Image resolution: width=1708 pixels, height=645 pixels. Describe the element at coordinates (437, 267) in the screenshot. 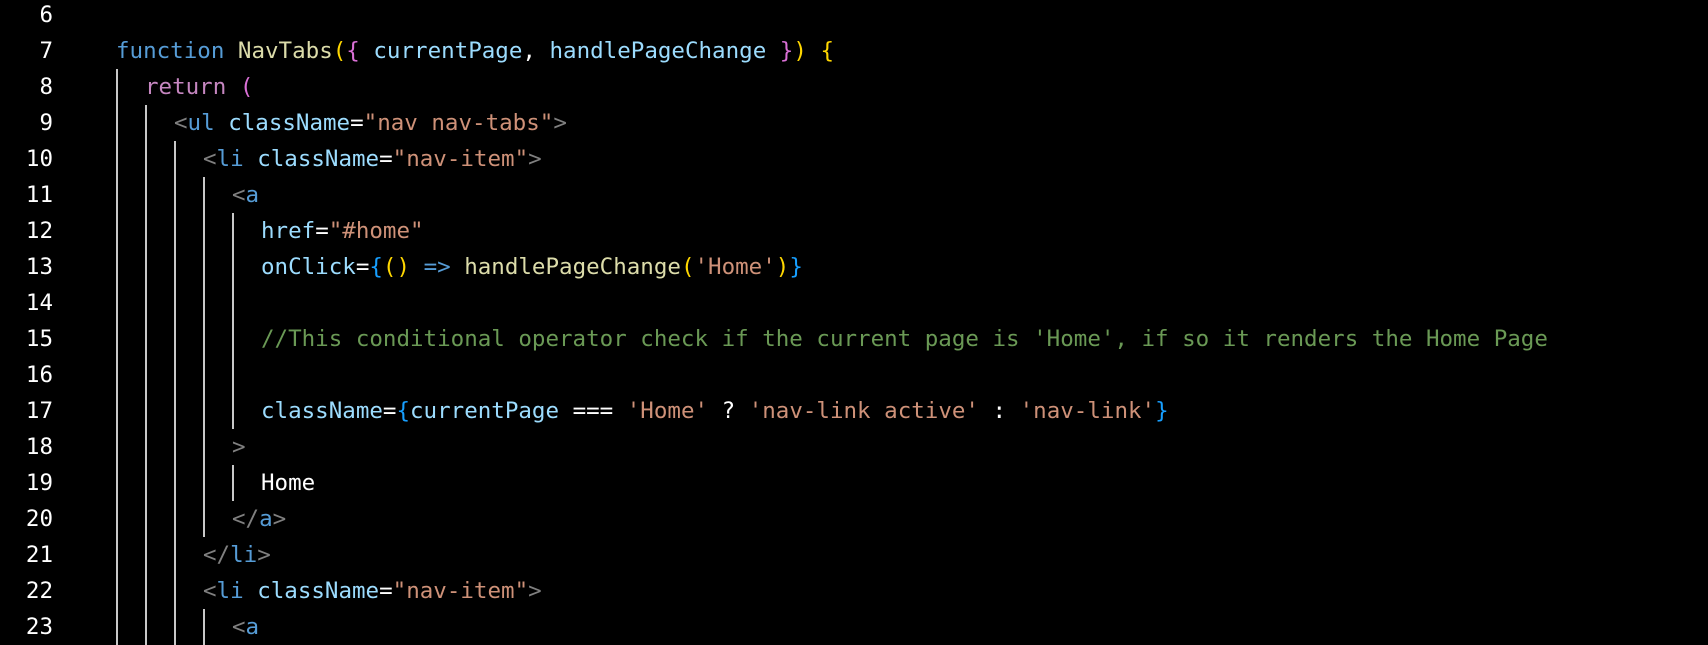

I see `code-token: =>` at that location.